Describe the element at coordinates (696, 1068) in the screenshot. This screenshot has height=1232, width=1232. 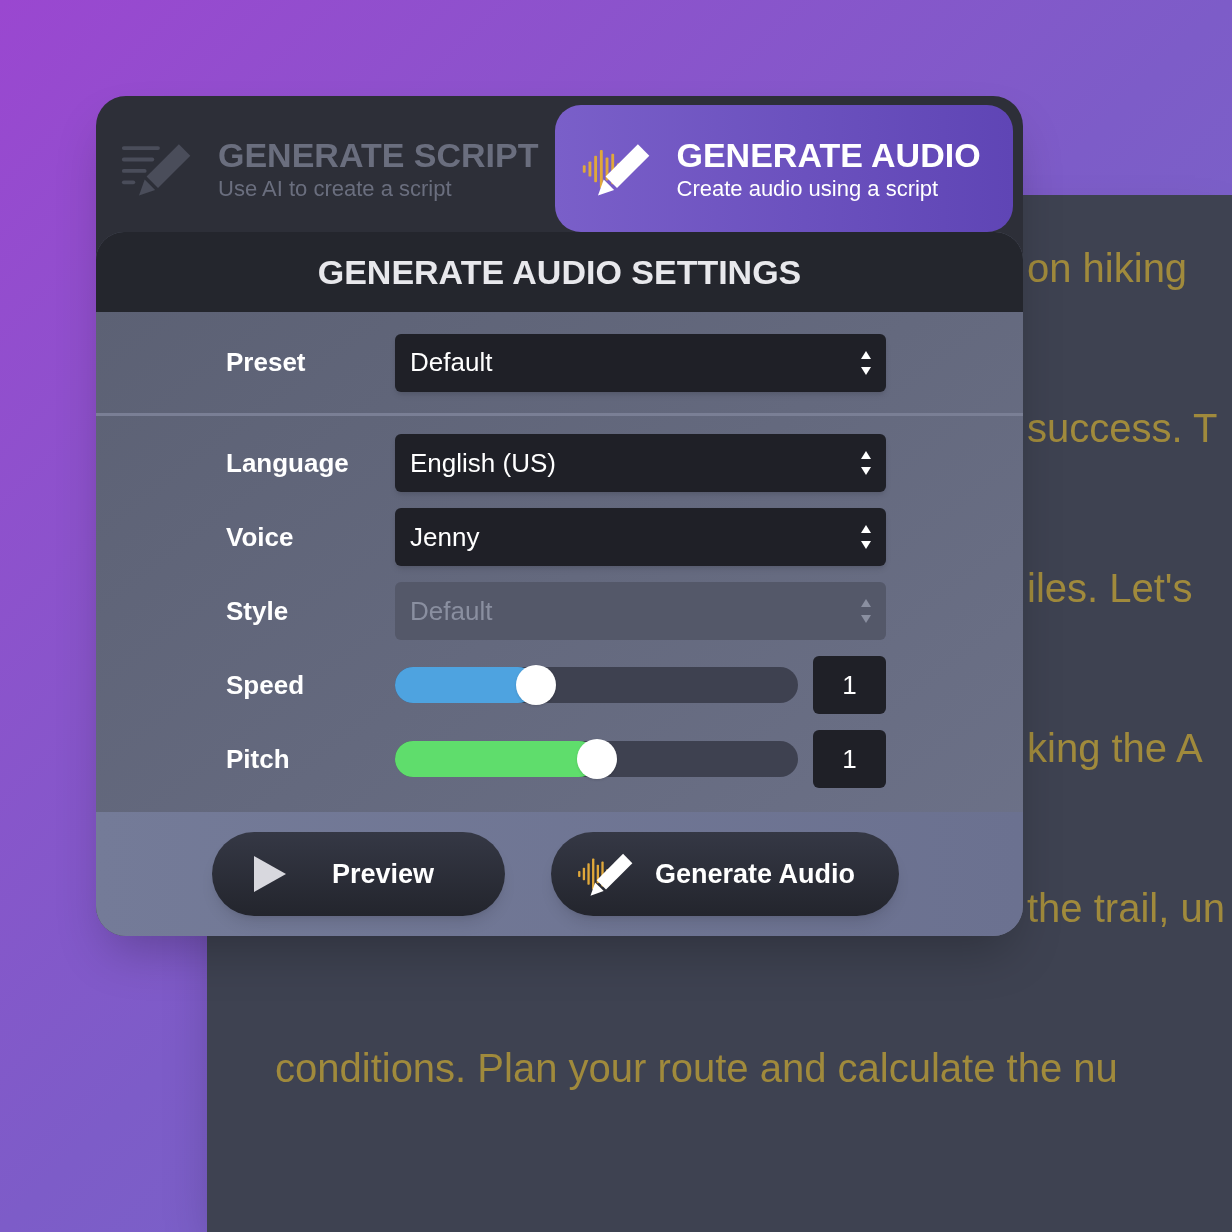
I see `document-text: conditions. Plan your route and calculate the nu` at that location.